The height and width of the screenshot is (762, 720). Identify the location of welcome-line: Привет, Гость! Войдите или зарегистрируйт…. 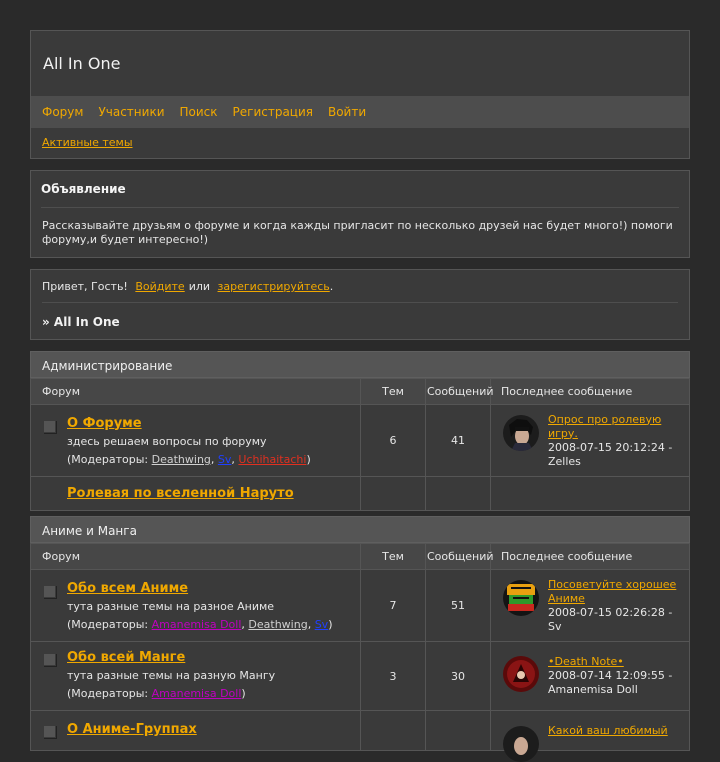
(360, 286).